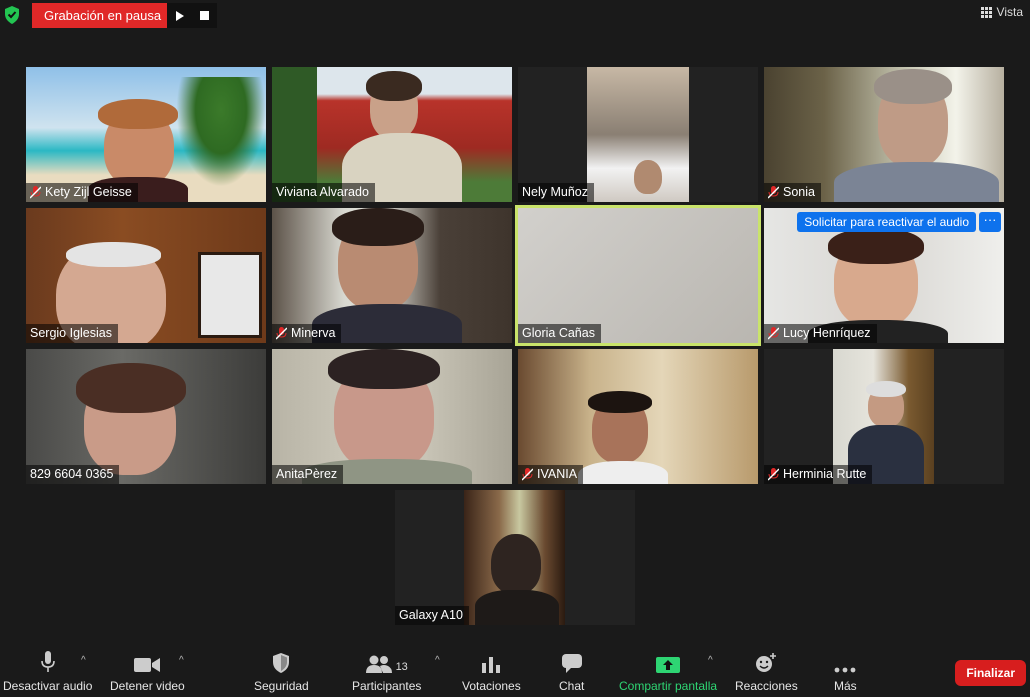 This screenshot has width=1030, height=697. Describe the element at coordinates (147, 665) in the screenshot. I see `camera-icon` at that location.